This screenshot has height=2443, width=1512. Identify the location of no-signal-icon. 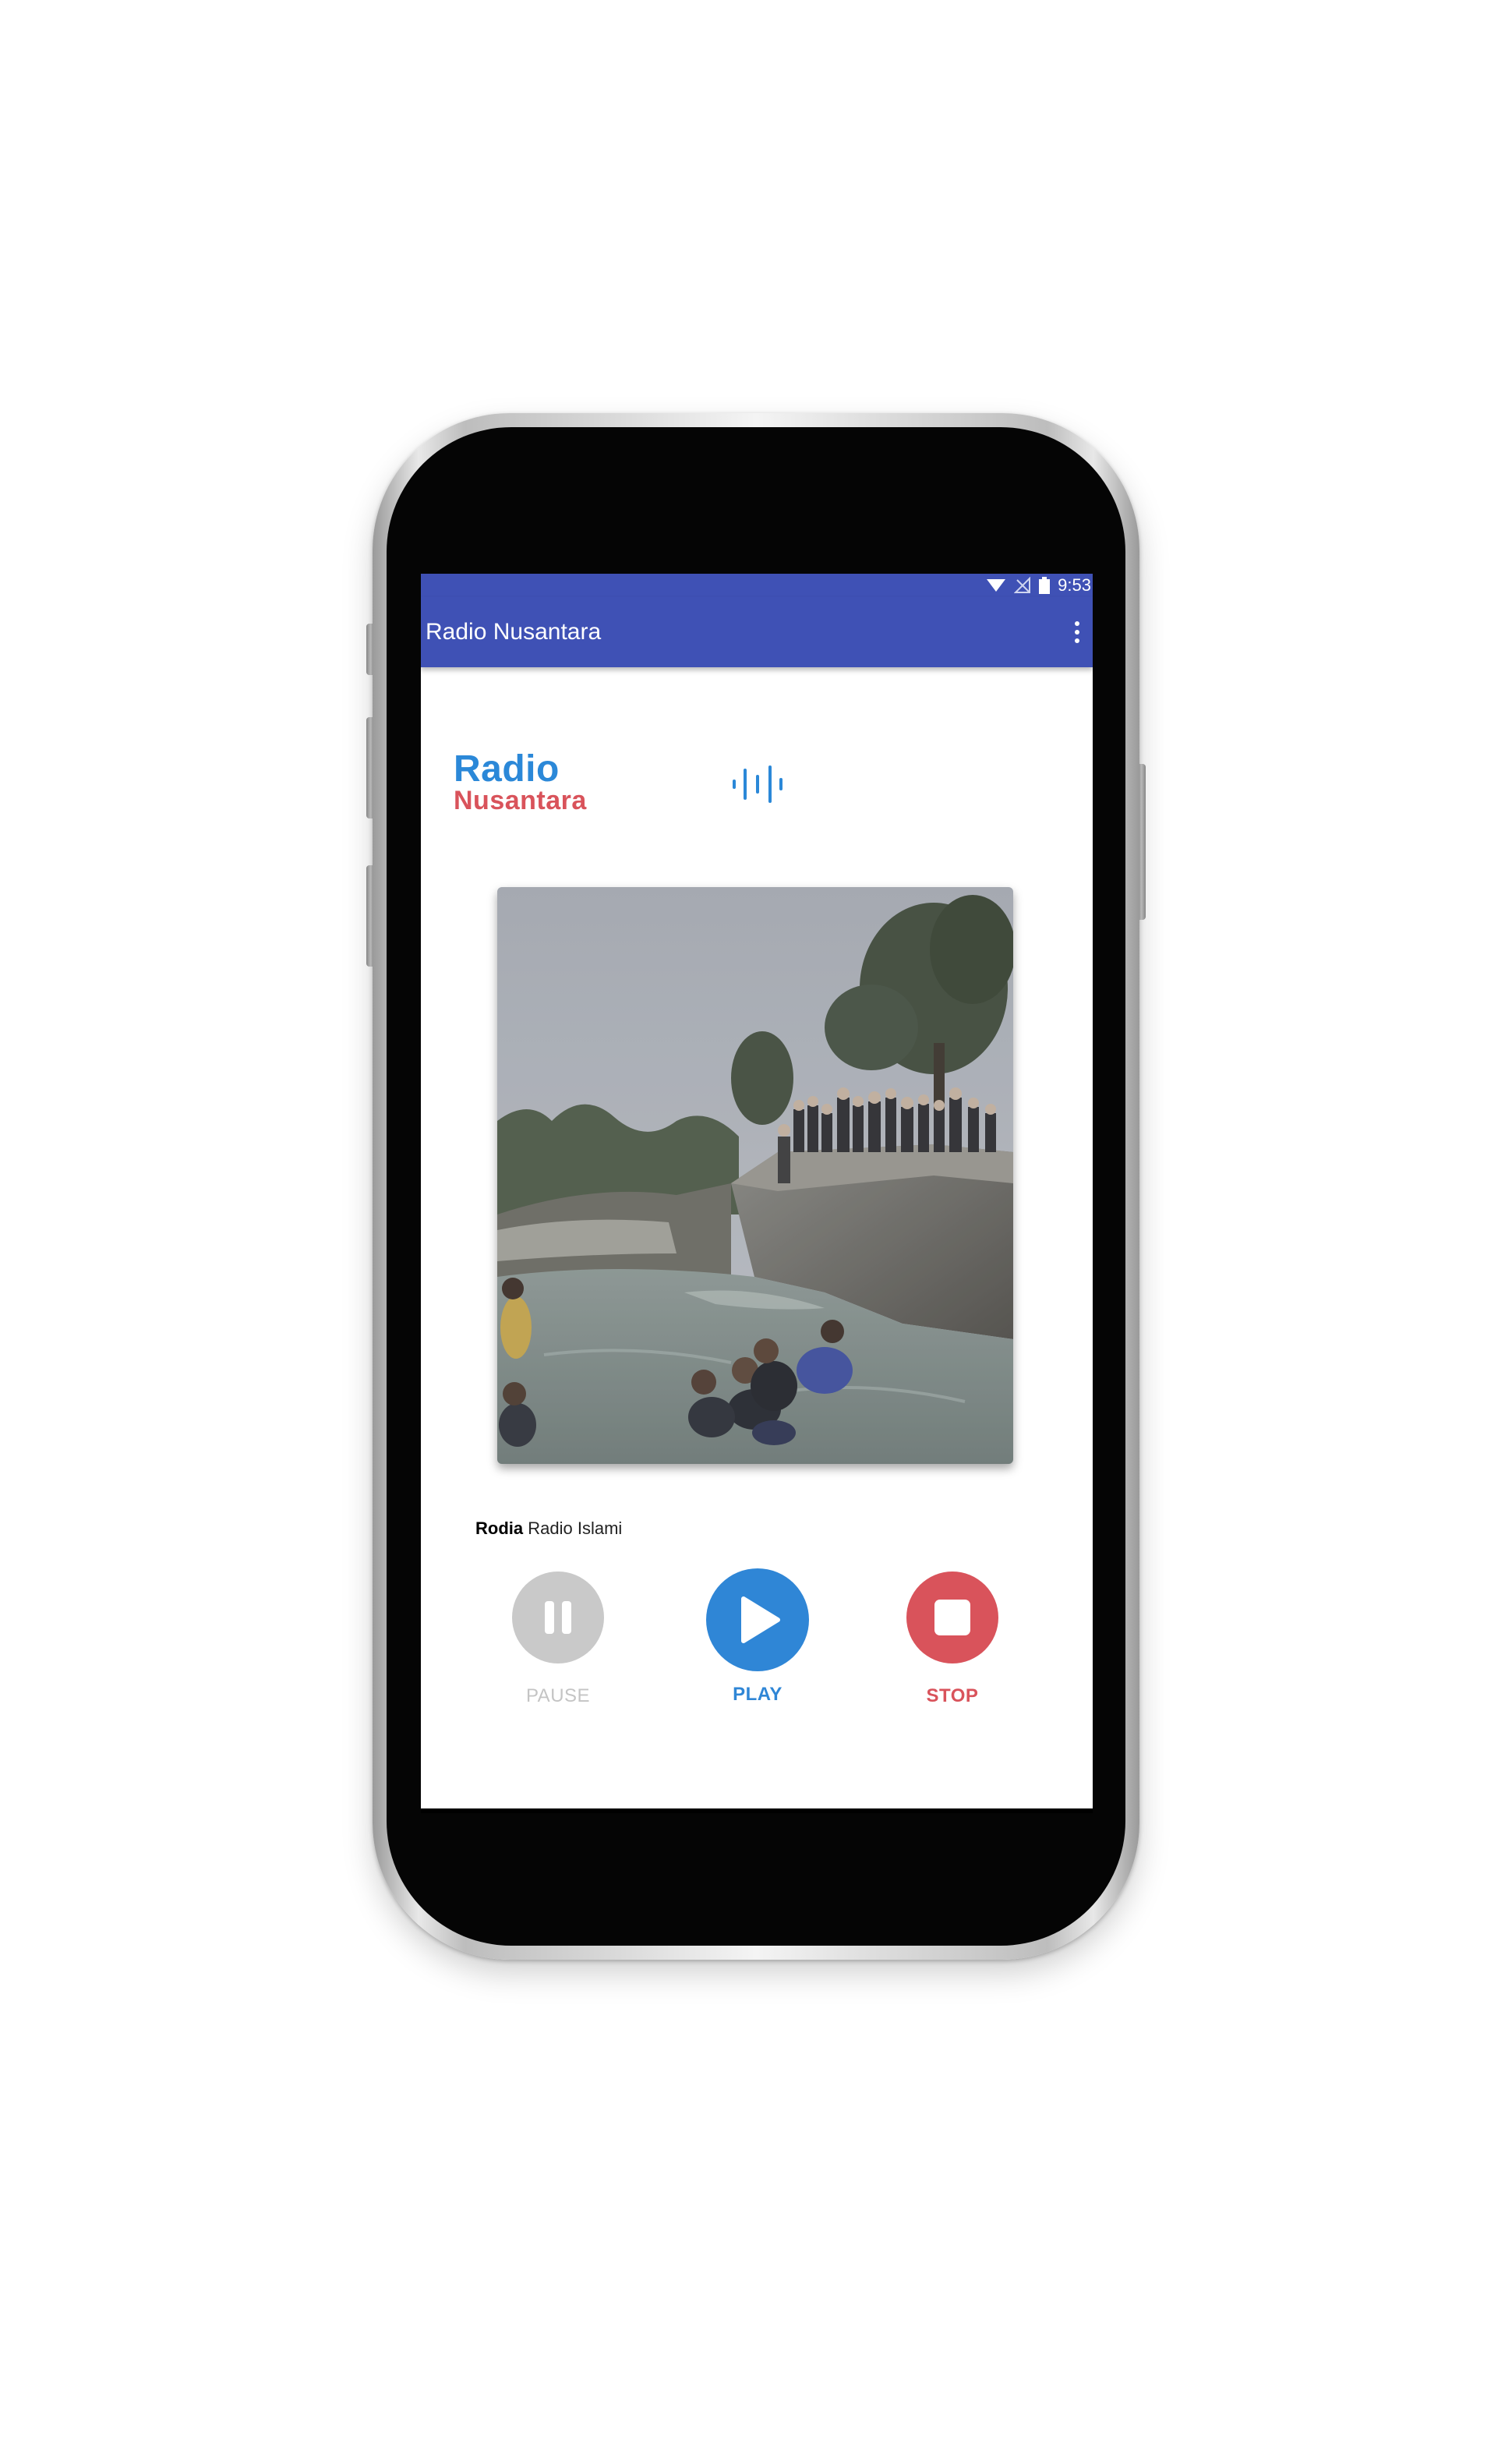
(1022, 585).